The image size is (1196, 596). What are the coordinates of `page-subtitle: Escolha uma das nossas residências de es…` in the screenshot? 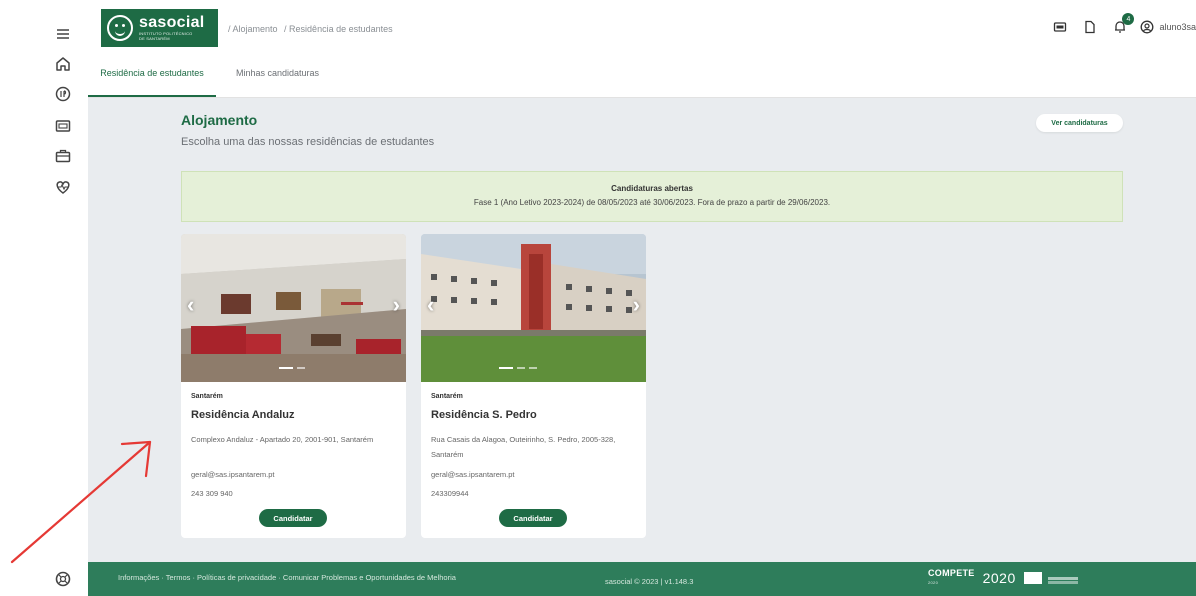 It's located at (308, 142).